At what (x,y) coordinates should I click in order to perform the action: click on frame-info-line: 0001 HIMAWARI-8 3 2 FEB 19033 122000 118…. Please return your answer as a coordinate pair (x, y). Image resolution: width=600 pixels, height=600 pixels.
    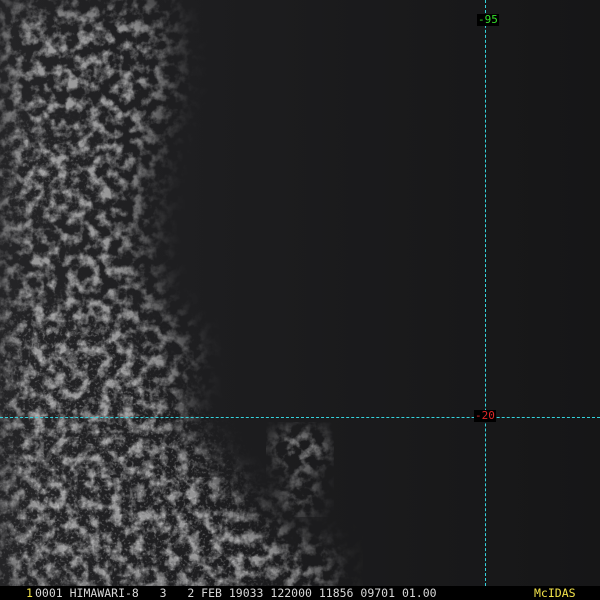
    Looking at the image, I should click on (236, 593).